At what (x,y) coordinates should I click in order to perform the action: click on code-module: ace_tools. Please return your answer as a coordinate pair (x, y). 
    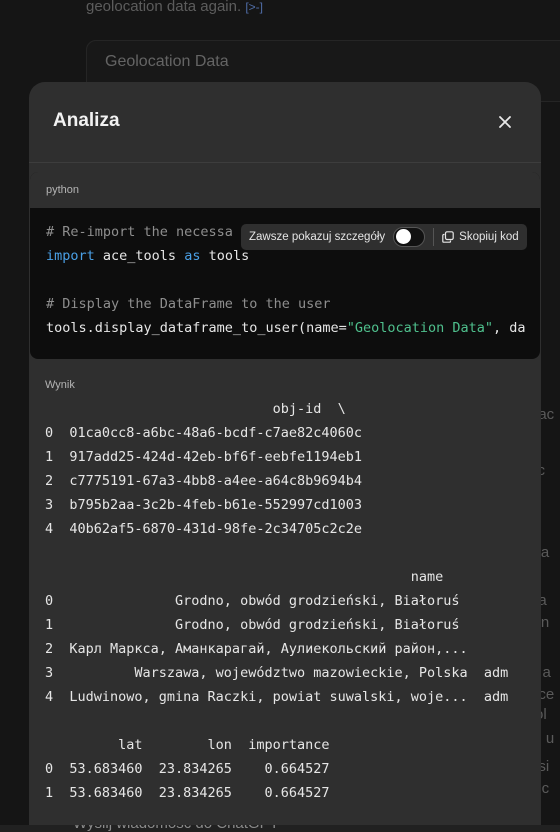
    Looking at the image, I should click on (139, 256).